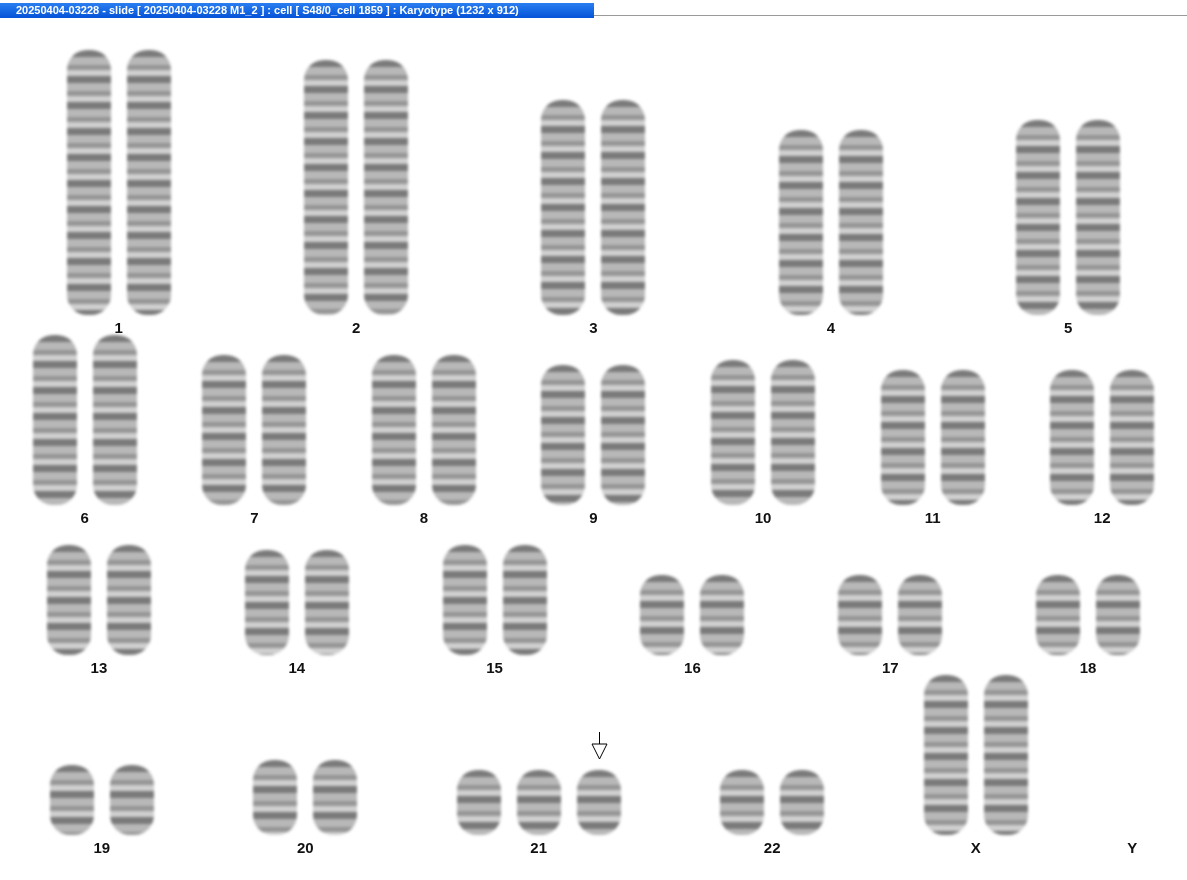  I want to click on chromosome-label: 8, so click(424, 517).